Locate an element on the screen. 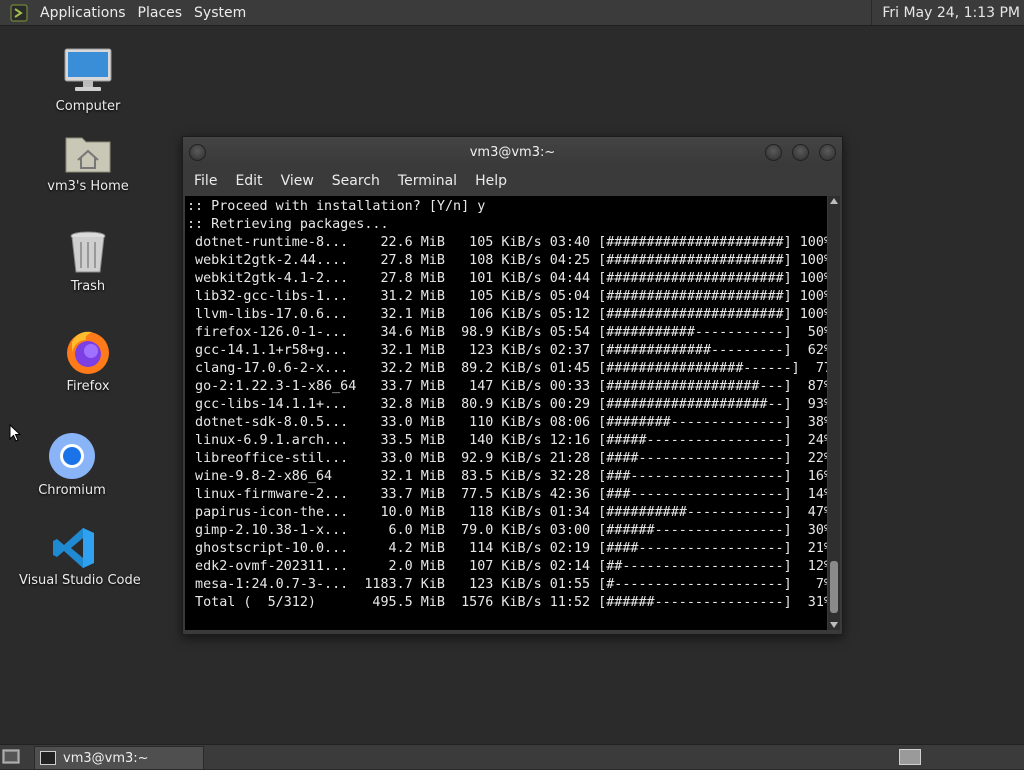  show-desktop-icon is located at coordinates (11, 756).